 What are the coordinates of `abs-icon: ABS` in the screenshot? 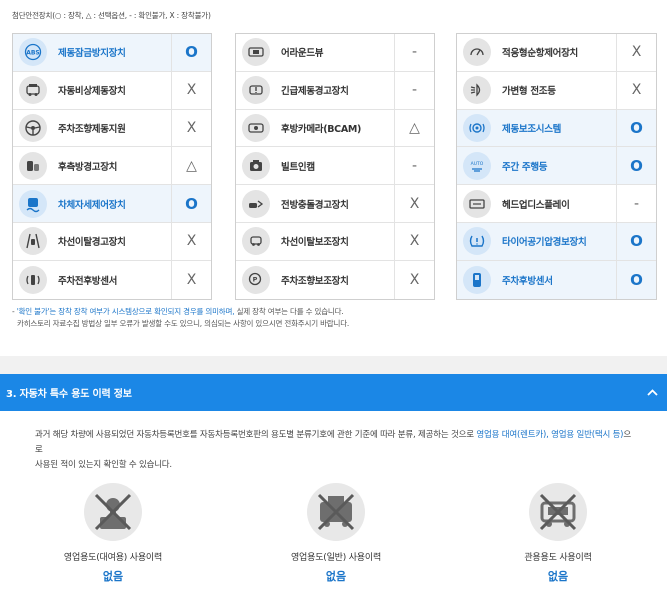 It's located at (33, 52).